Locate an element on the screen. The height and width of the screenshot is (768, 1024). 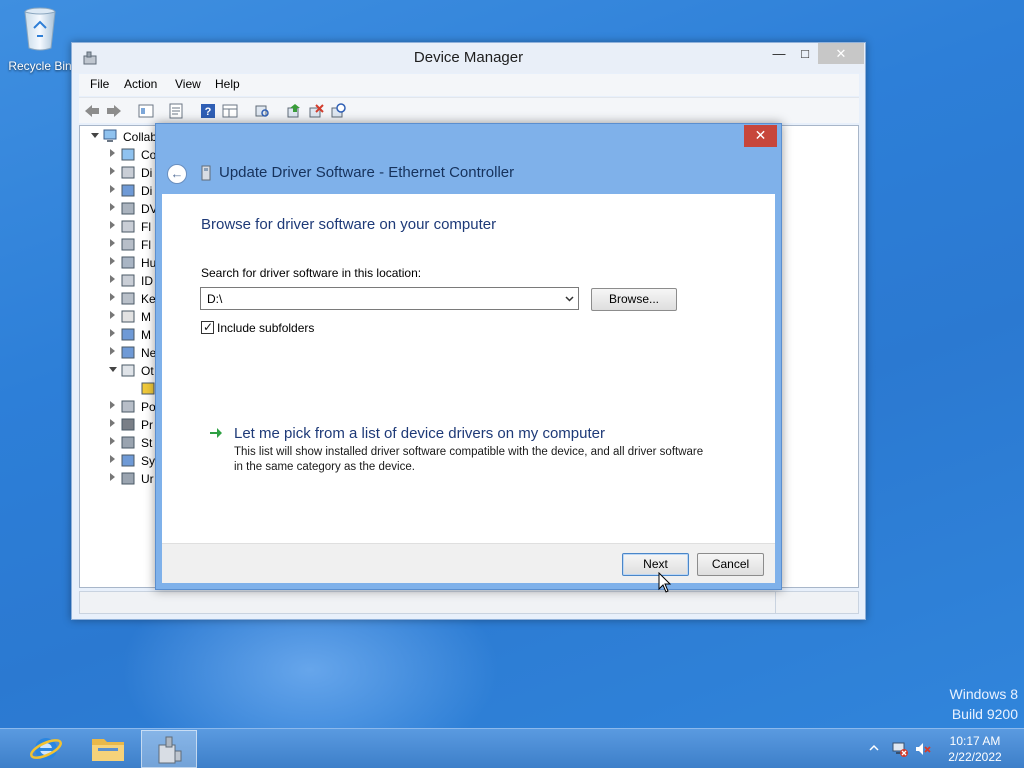
clock-time: 10:17 AM is located at coordinates (975, 741).